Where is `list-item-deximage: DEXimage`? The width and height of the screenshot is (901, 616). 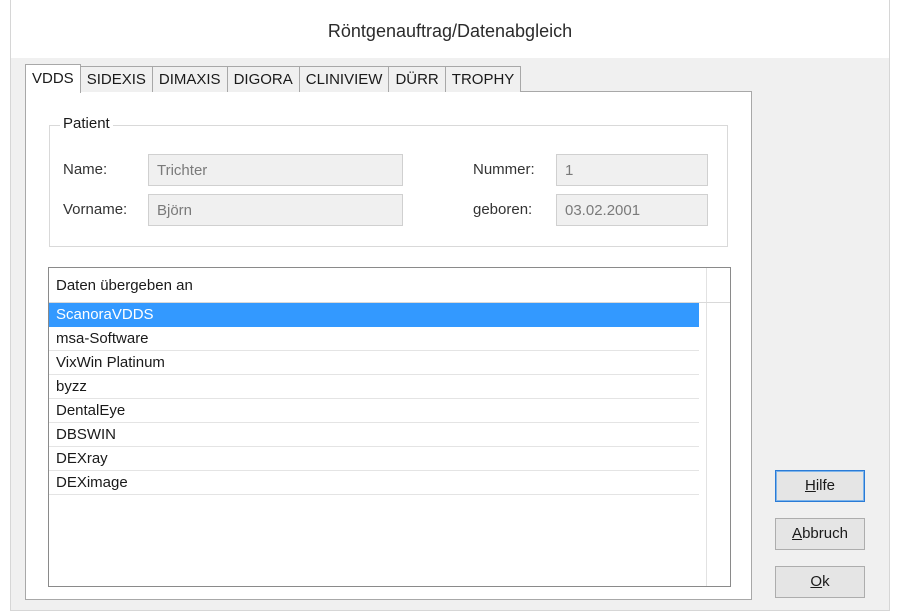
list-item-deximage: DEXimage is located at coordinates (374, 483).